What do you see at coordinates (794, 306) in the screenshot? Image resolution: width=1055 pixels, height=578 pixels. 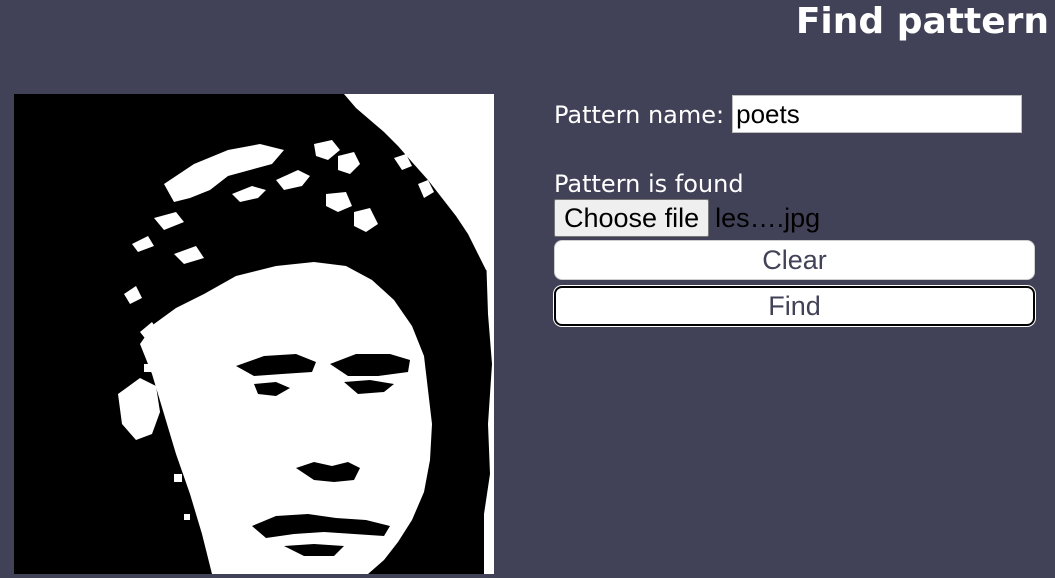 I see `find-button: Find` at bounding box center [794, 306].